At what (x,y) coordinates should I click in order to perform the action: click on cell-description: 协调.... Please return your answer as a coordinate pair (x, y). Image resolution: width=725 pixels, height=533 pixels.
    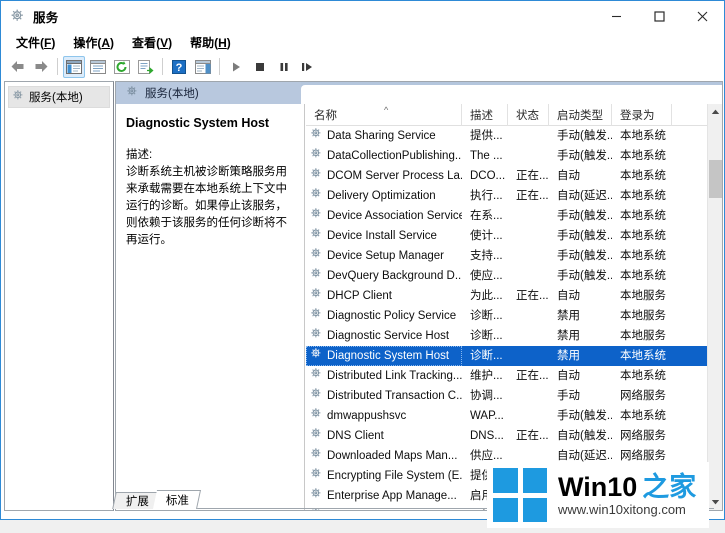
    Looking at the image, I should click on (486, 396).